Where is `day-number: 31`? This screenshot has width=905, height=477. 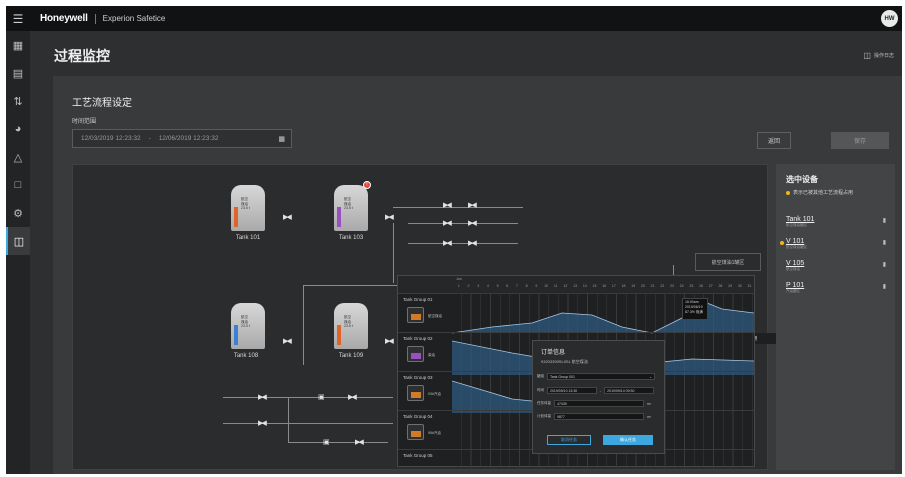 day-number: 31 is located at coordinates (749, 286).